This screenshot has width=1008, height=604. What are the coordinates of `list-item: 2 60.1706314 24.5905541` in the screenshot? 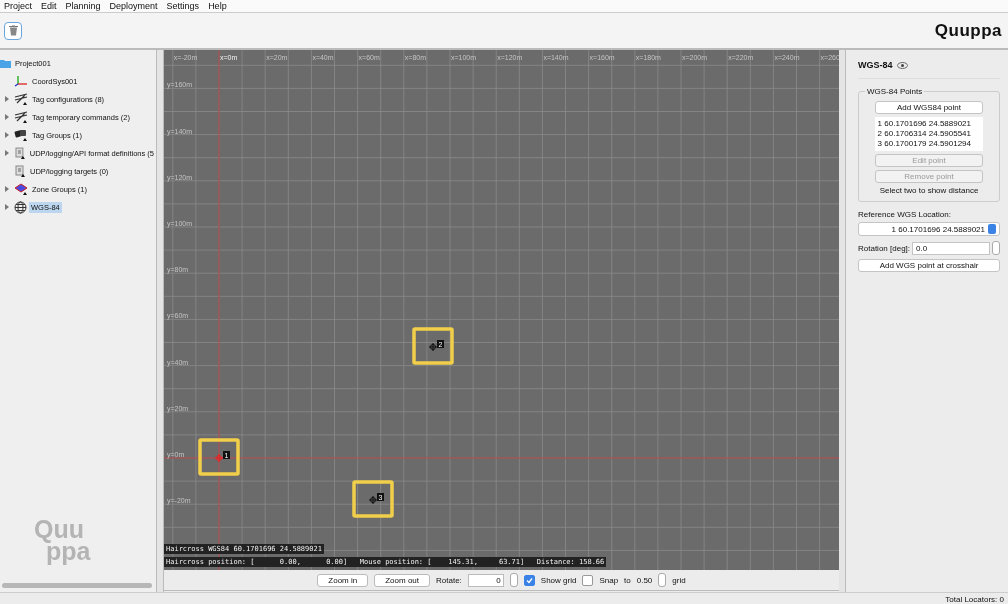 It's located at (929, 134).